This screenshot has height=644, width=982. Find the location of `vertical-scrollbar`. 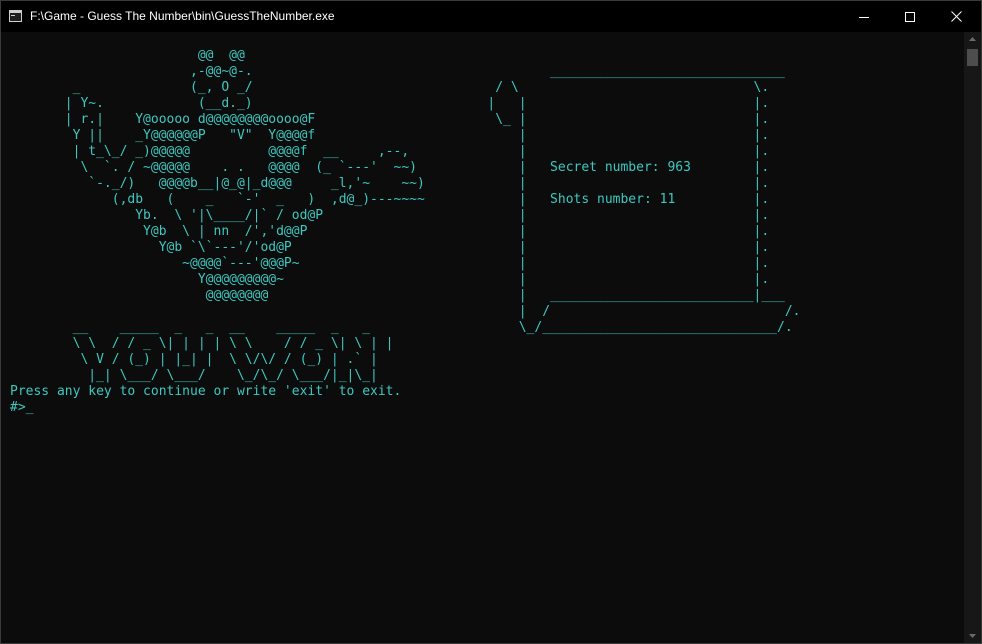

vertical-scrollbar is located at coordinates (972, 337).